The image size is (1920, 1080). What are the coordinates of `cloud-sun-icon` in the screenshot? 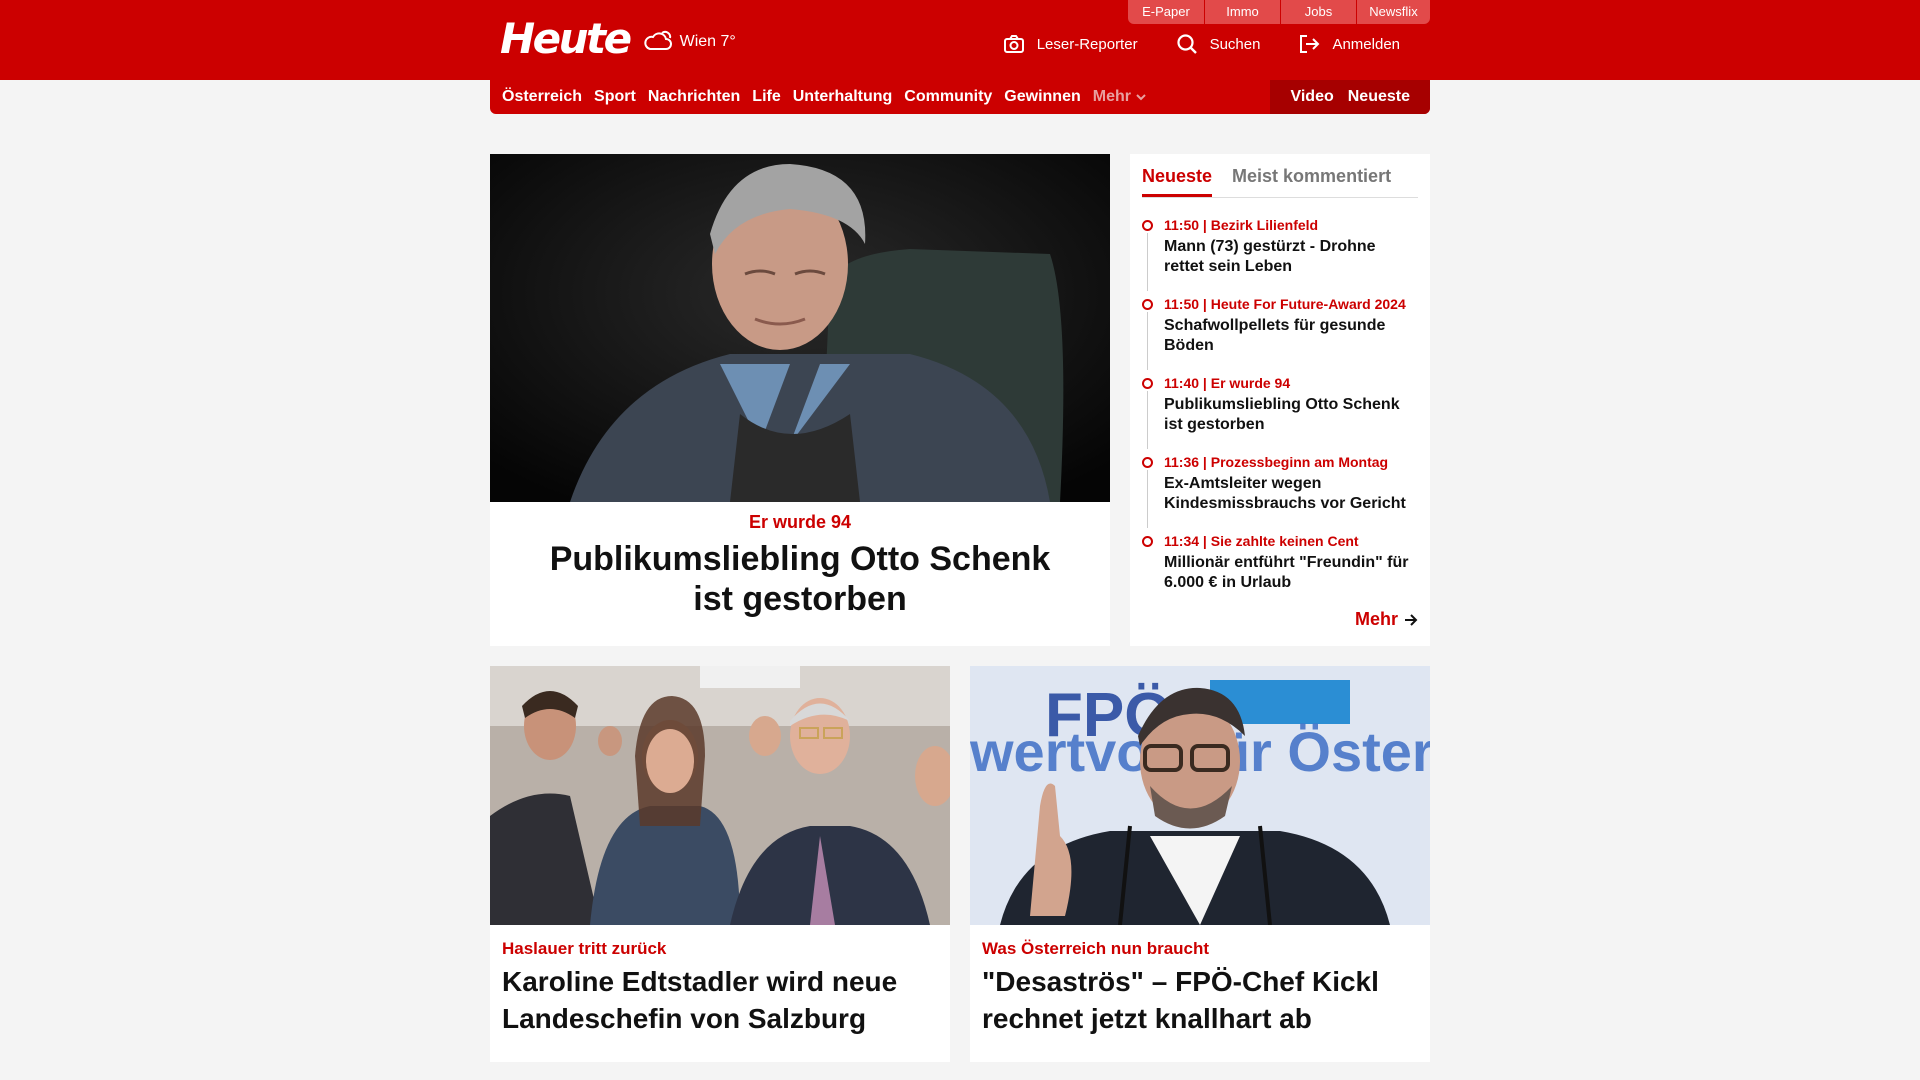 It's located at (657, 40).